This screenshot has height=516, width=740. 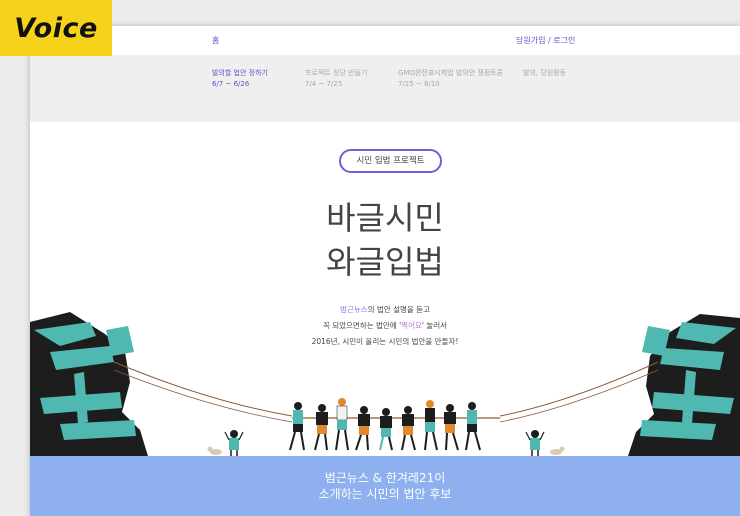 What do you see at coordinates (398, 309) in the screenshot?
I see `desc-line-1-text: 의 법안 설명을 듣고` at bounding box center [398, 309].